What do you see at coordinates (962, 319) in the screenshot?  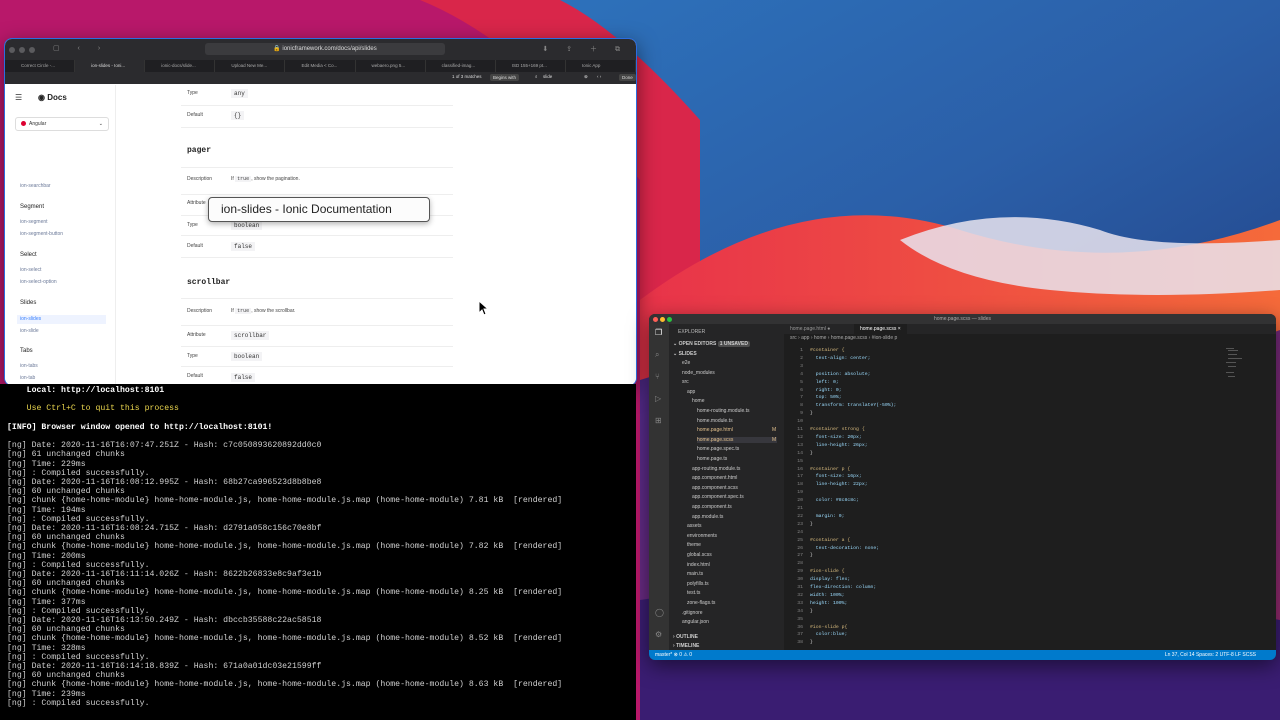 I see `window-title: home.page.scss — slides` at bounding box center [962, 319].